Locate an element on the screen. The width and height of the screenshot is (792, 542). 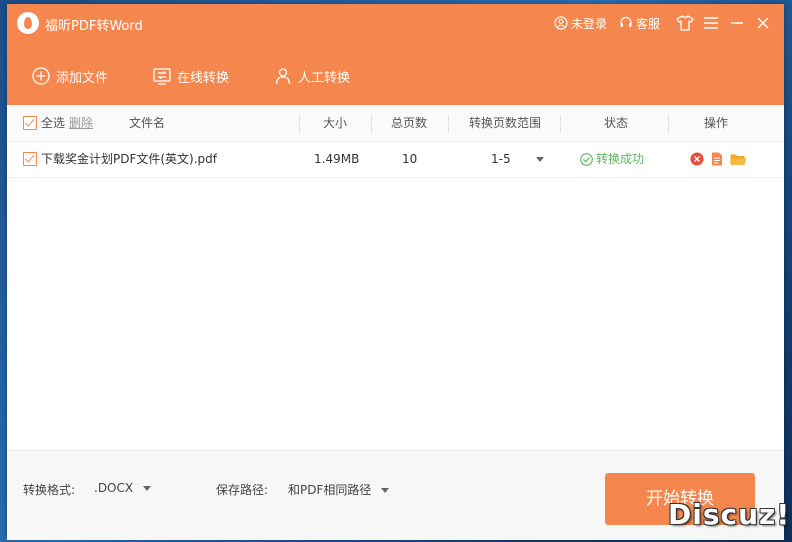
close-button is located at coordinates (763, 23).